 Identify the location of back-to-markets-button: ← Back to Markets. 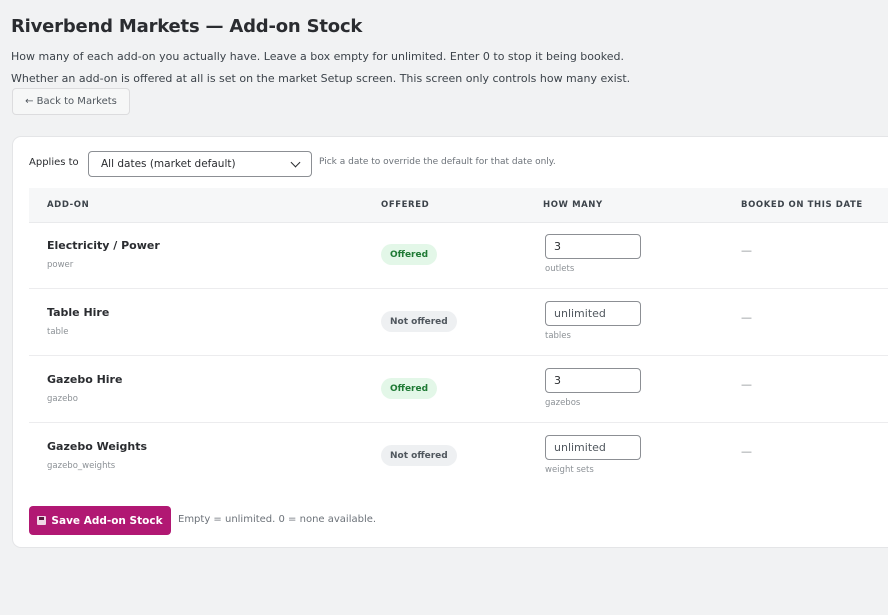
(71, 101).